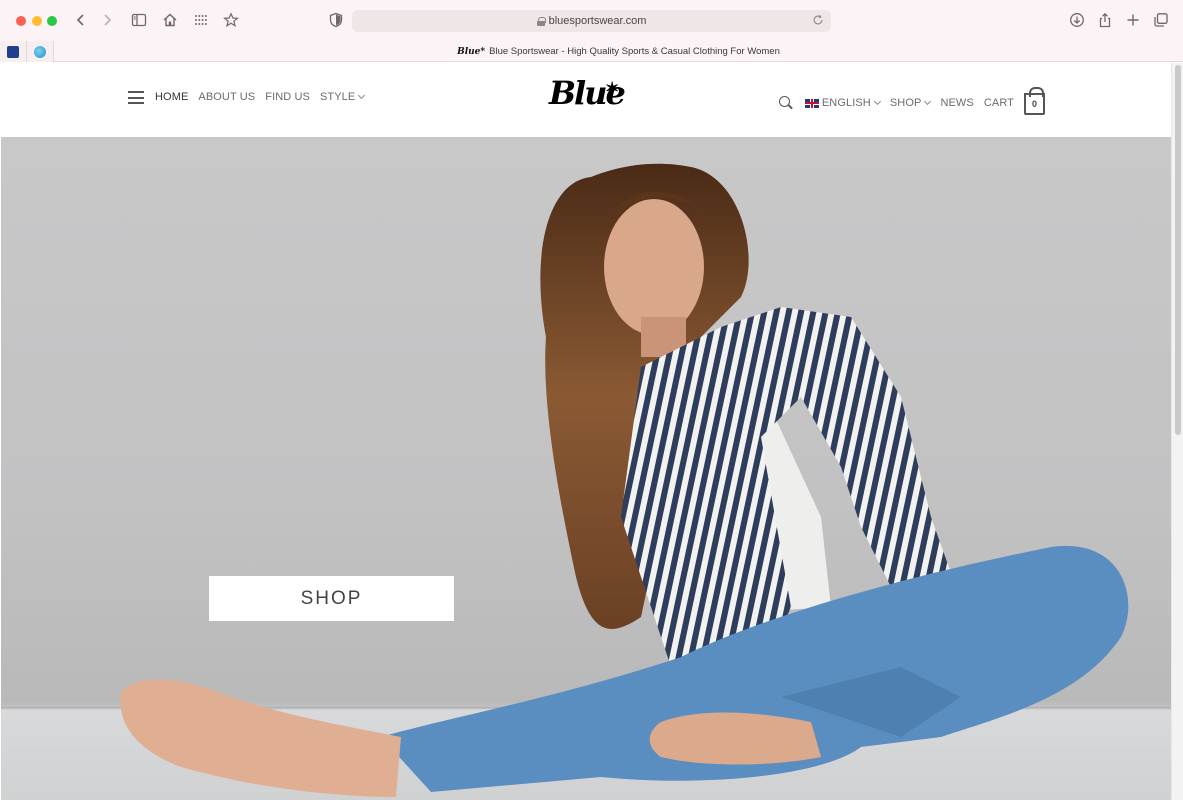 The image size is (1183, 800). Describe the element at coordinates (471, 51) in the screenshot. I see `tab-favicon: Blue*` at that location.